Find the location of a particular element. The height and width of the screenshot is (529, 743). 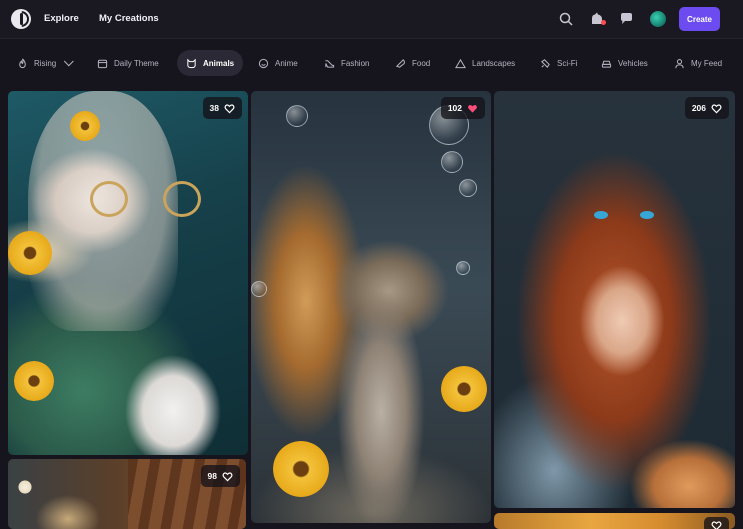

gallery-card-teapot-room: 98 is located at coordinates (127, 494).